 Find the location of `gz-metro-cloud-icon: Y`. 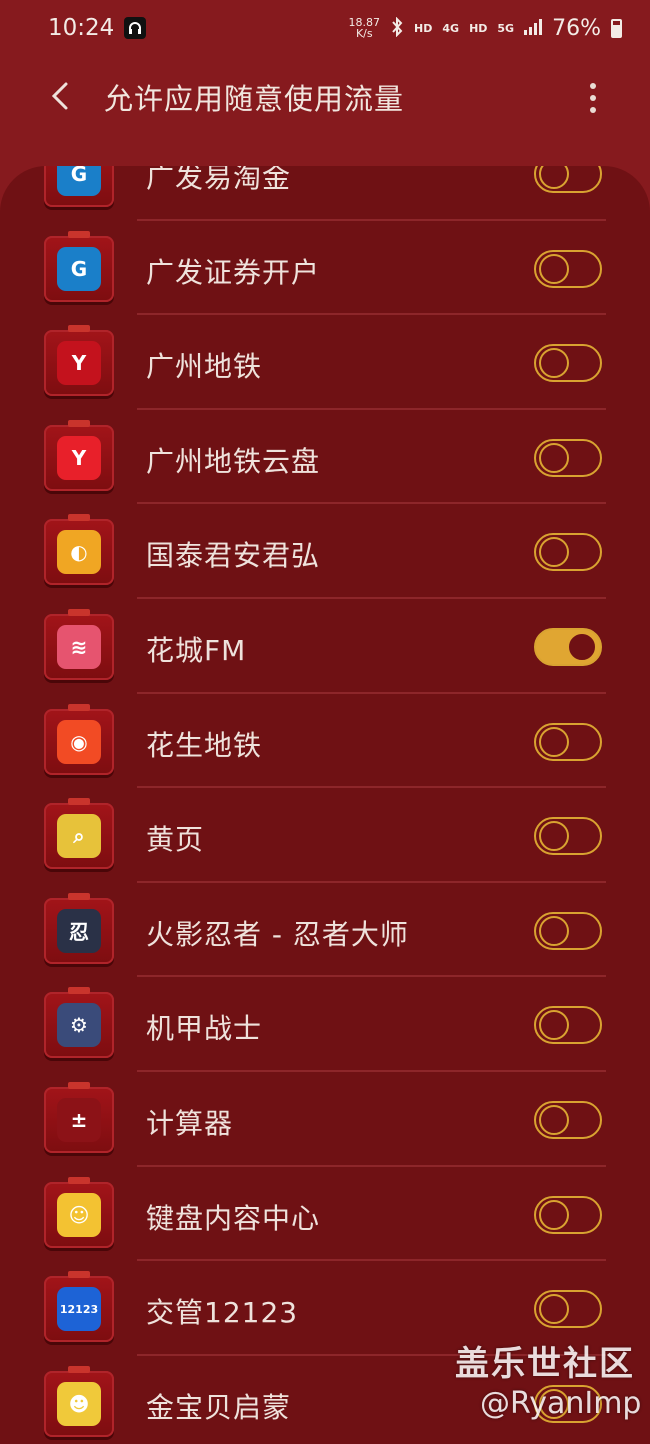

gz-metro-cloud-icon: Y is located at coordinates (79, 455).